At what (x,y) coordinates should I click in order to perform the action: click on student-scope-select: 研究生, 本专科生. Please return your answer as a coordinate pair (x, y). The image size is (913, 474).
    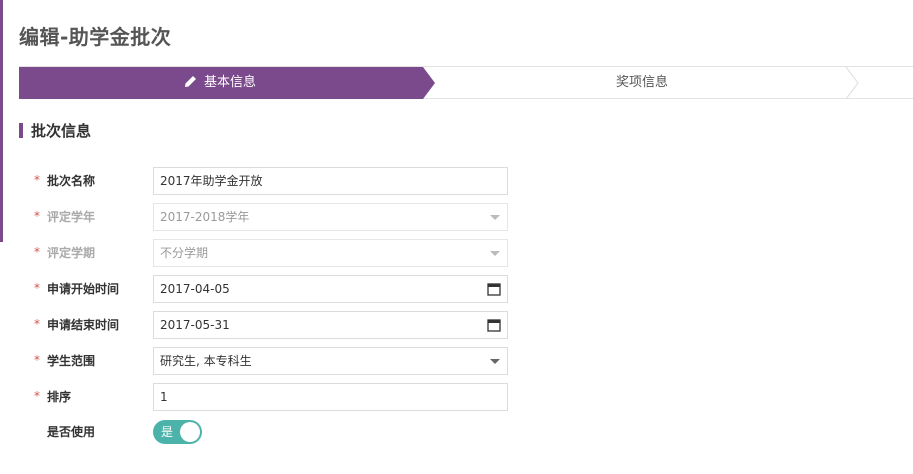
    Looking at the image, I should click on (330, 361).